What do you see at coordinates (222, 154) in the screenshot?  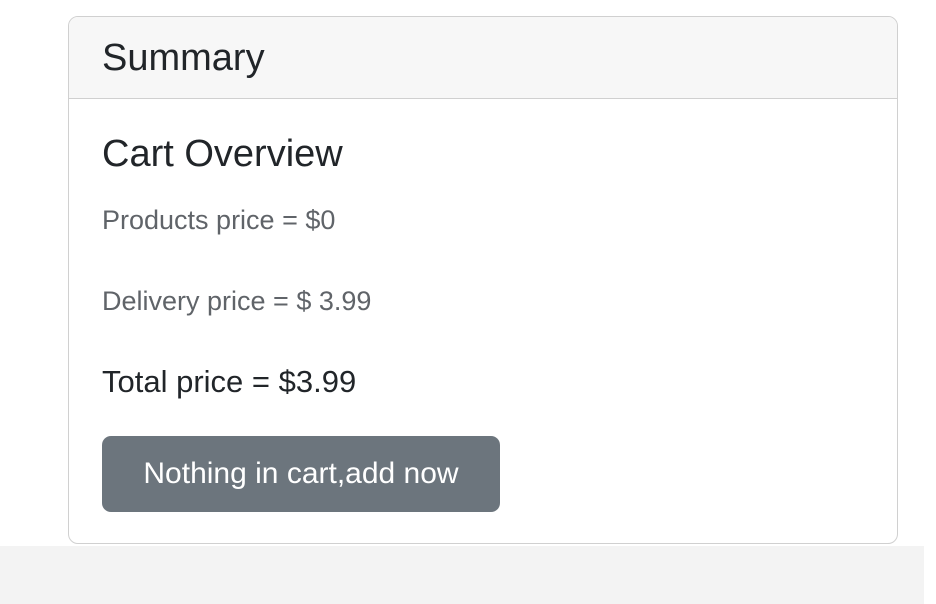 I see `cart-overview-title: Cart Overview` at bounding box center [222, 154].